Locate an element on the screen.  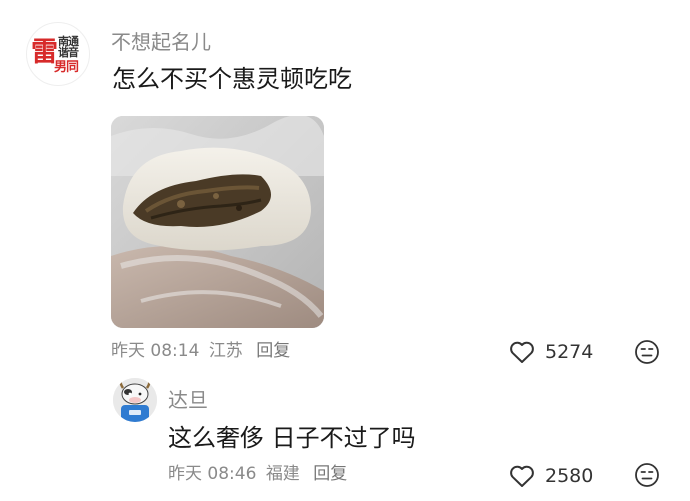
reply-time: 昨天 08:46 is located at coordinates (212, 474).